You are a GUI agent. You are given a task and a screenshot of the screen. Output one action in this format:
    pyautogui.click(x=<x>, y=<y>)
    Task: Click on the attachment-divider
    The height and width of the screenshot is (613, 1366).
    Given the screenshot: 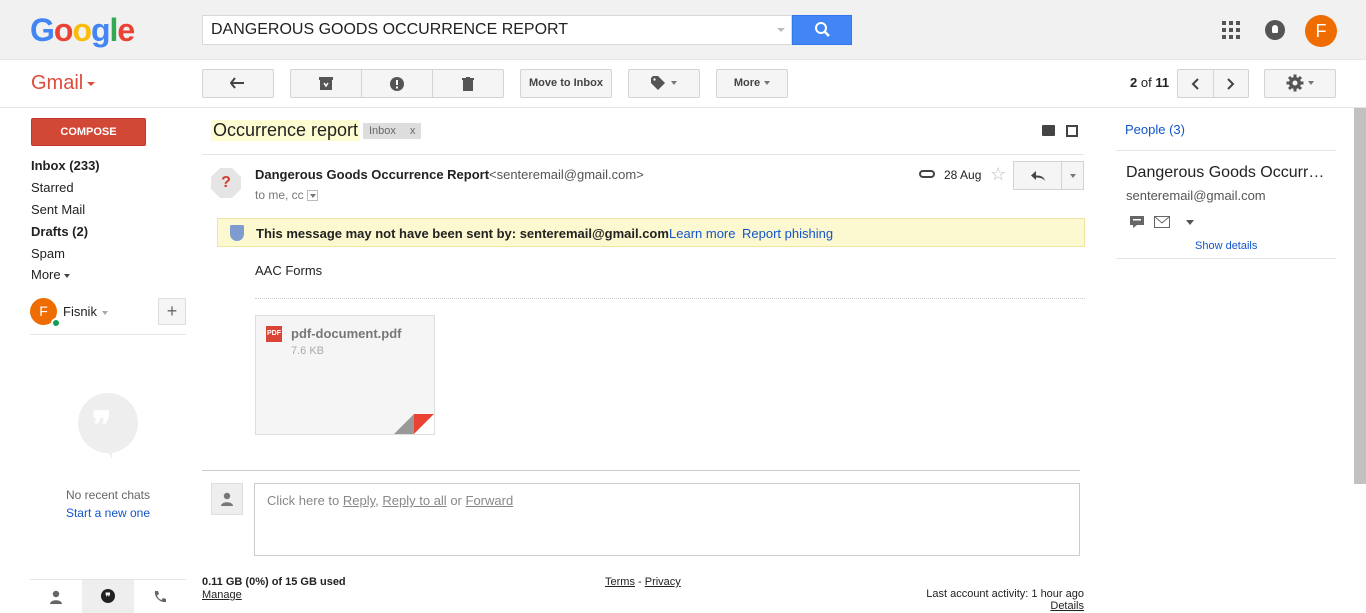 What is the action you would take?
    pyautogui.click(x=670, y=298)
    